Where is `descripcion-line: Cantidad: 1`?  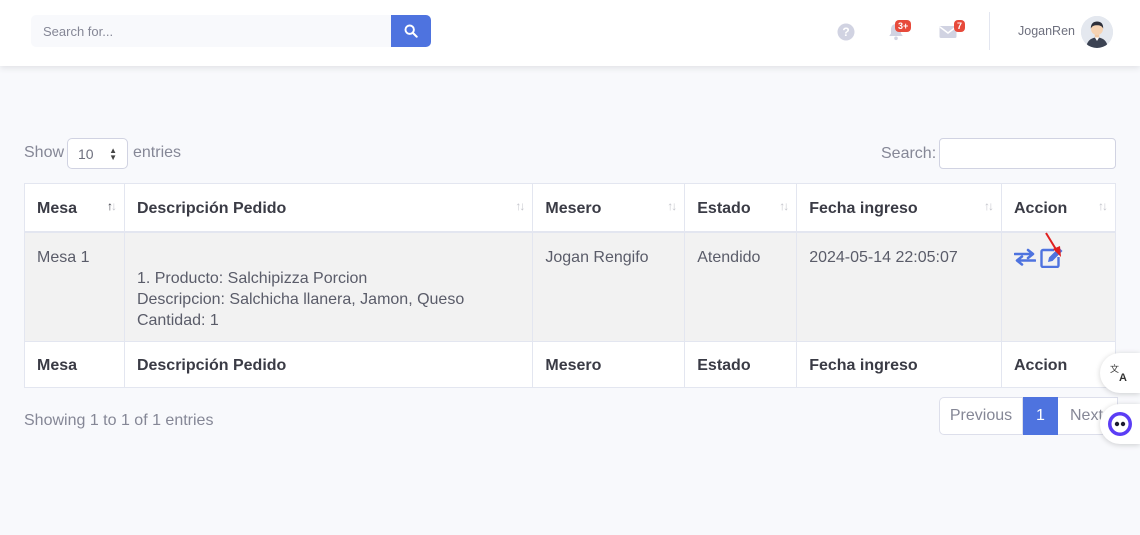 descripcion-line: Cantidad: 1 is located at coordinates (177, 320).